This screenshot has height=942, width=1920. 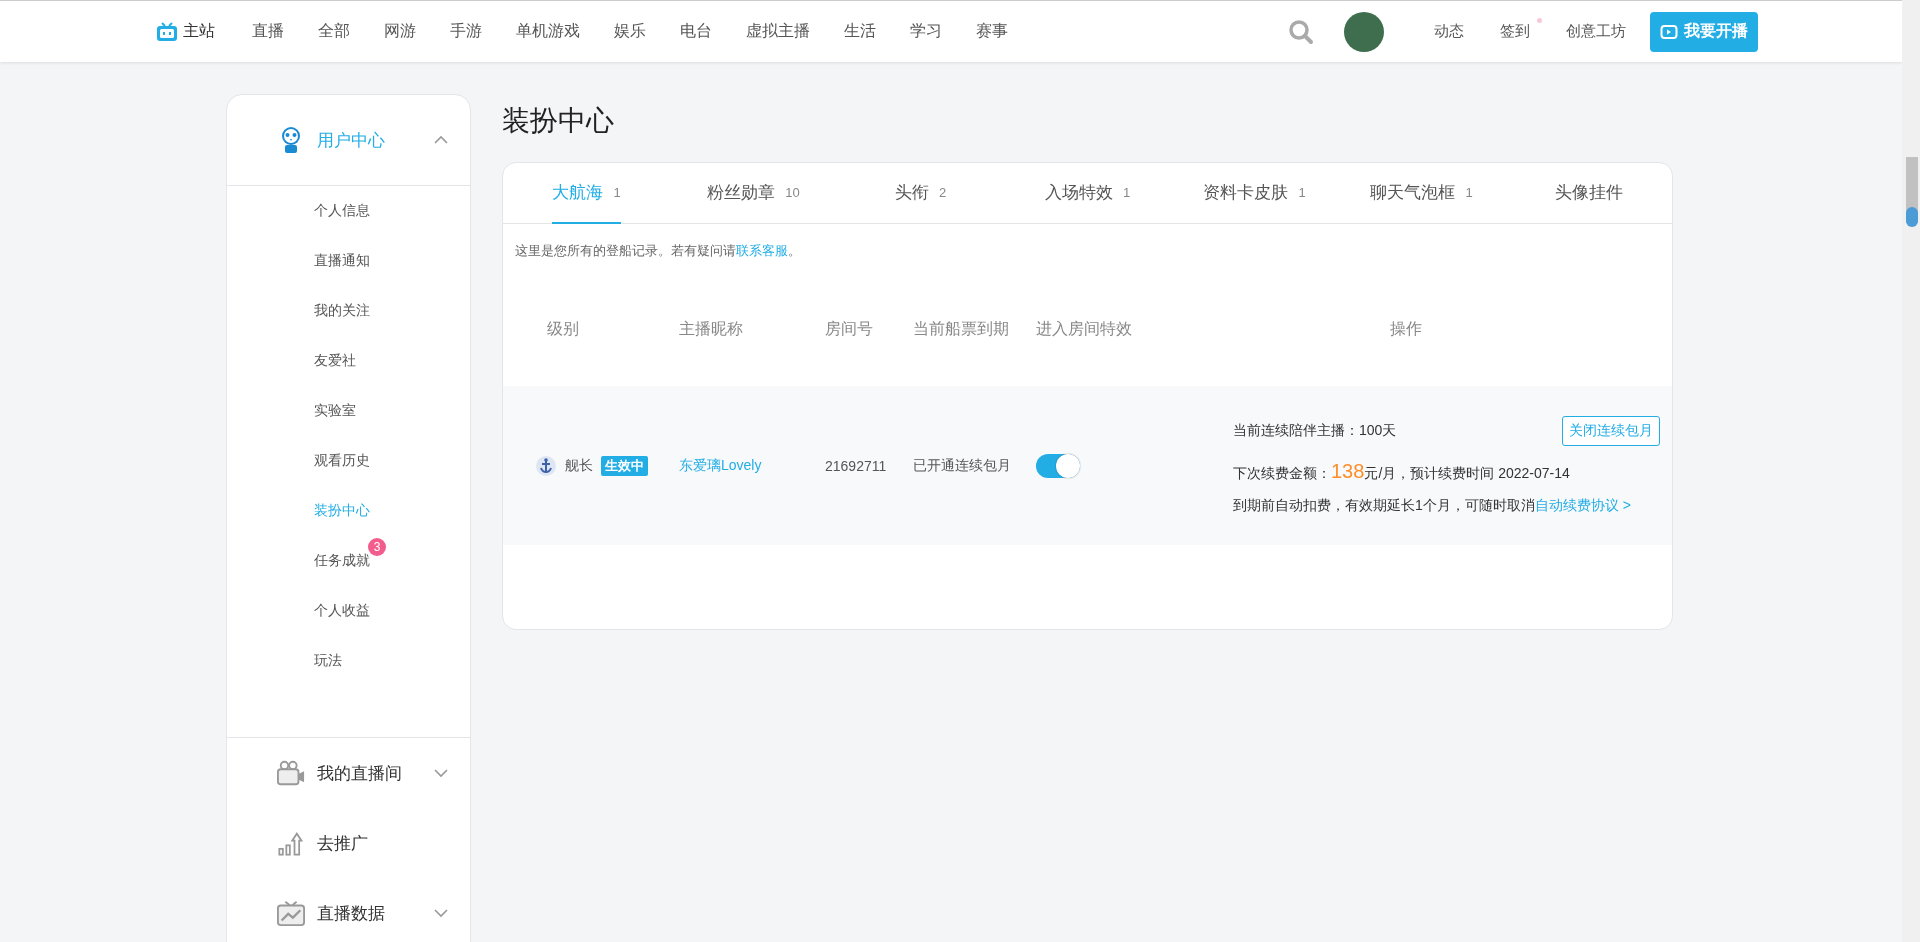 I want to click on nav-link: 学习, so click(x=926, y=31).